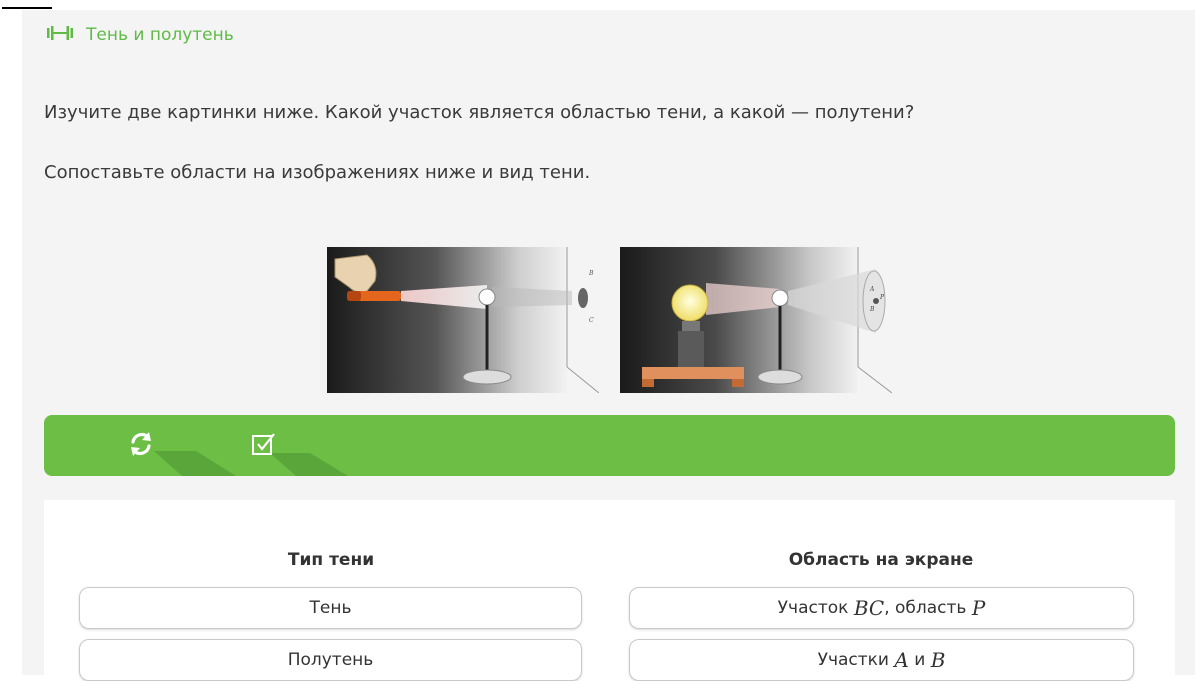 The width and height of the screenshot is (1195, 681). I want to click on math-b: B, so click(938, 660).